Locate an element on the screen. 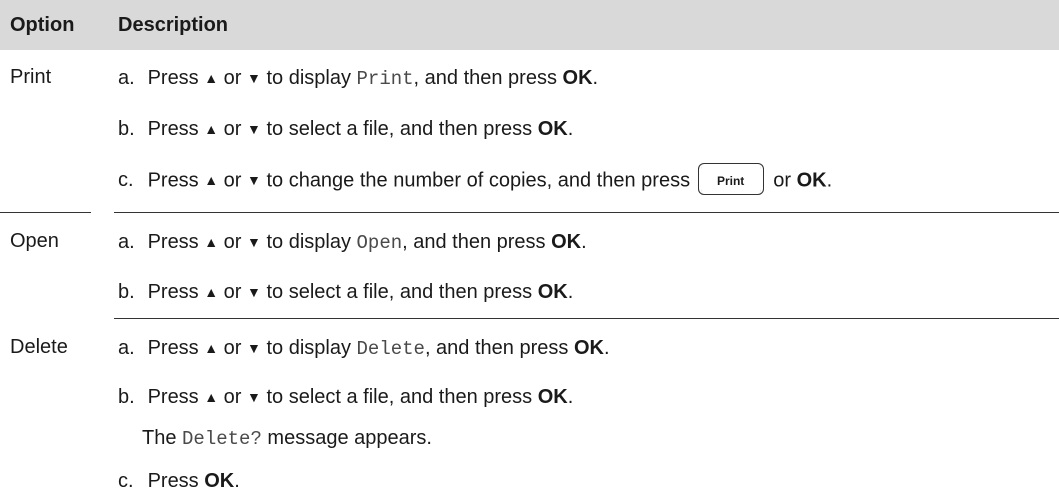  delete-step-c: c. Press OK. is located at coordinates (179, 481).